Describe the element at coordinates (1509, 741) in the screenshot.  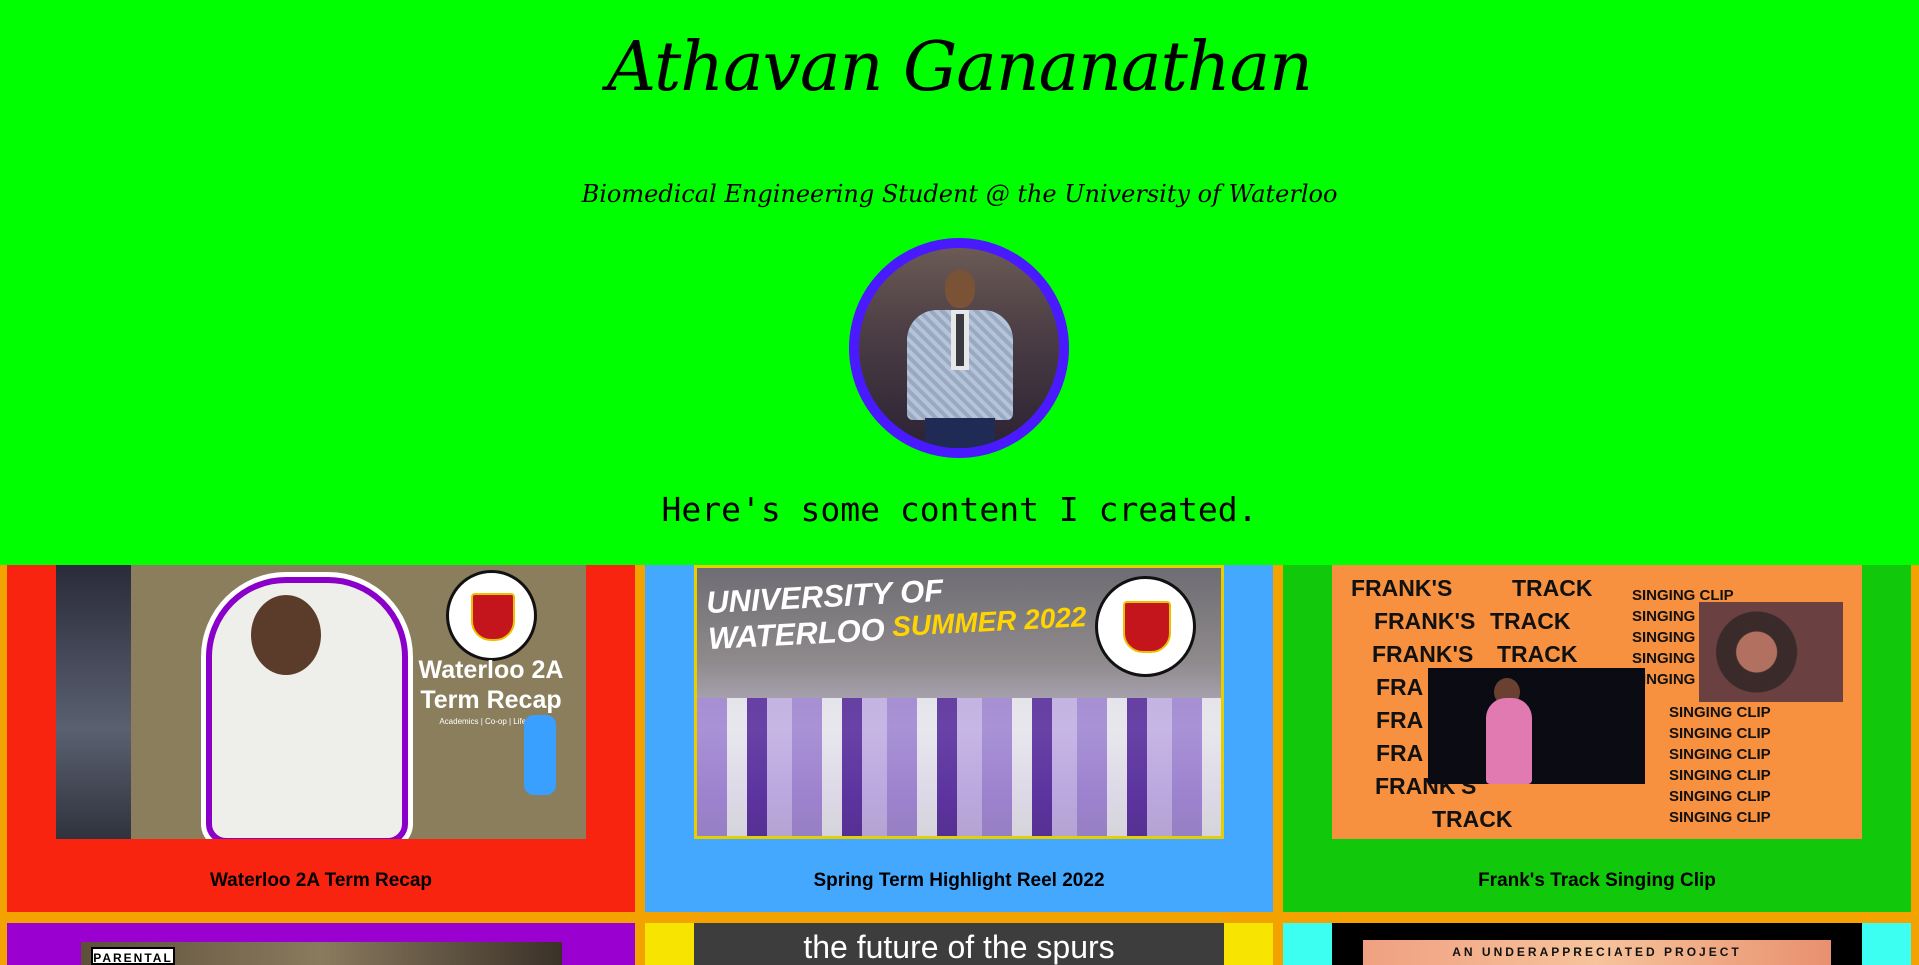
I see `singer-body` at that location.